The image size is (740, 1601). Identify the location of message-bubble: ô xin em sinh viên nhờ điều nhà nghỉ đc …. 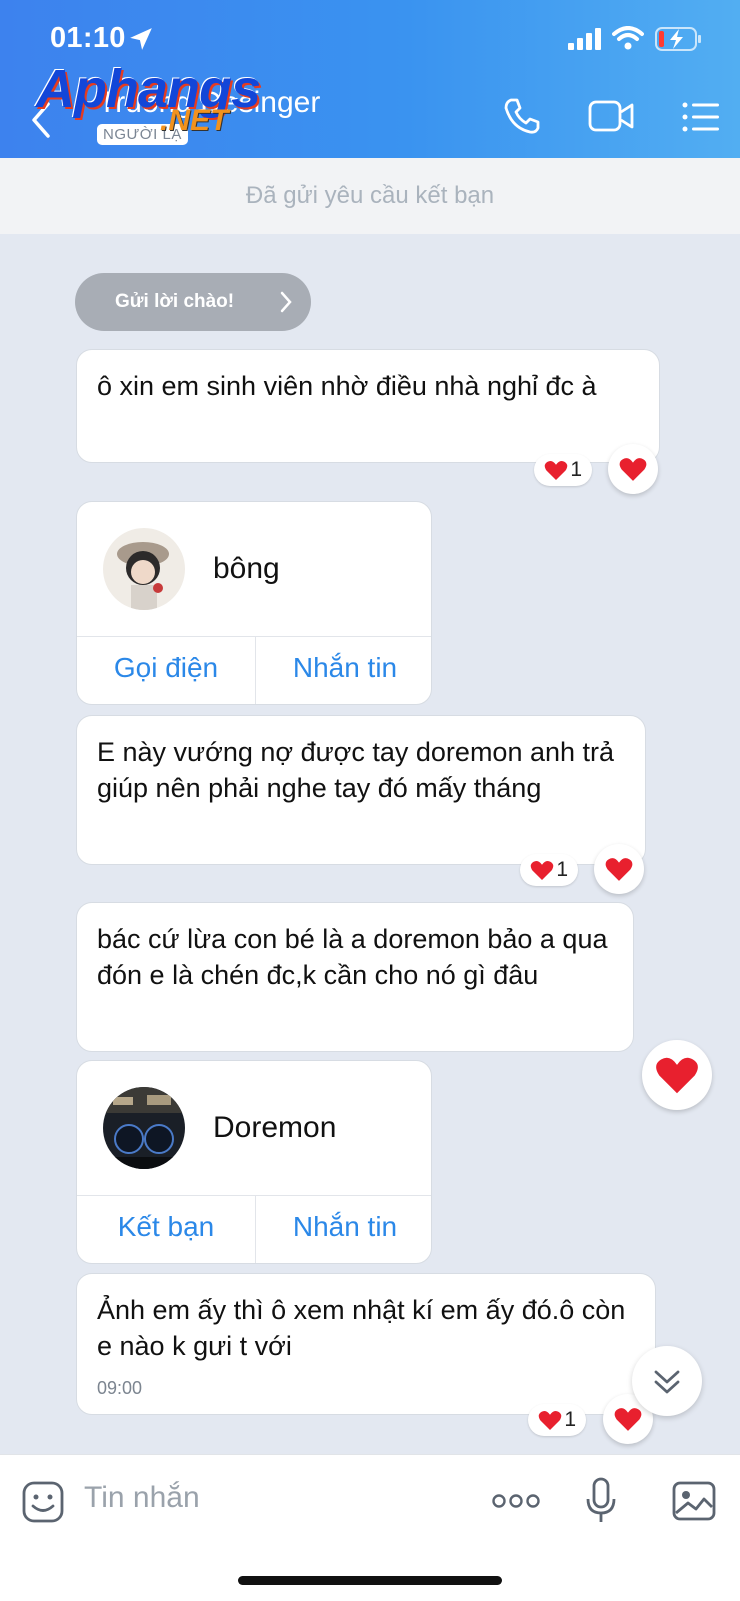
(368, 406).